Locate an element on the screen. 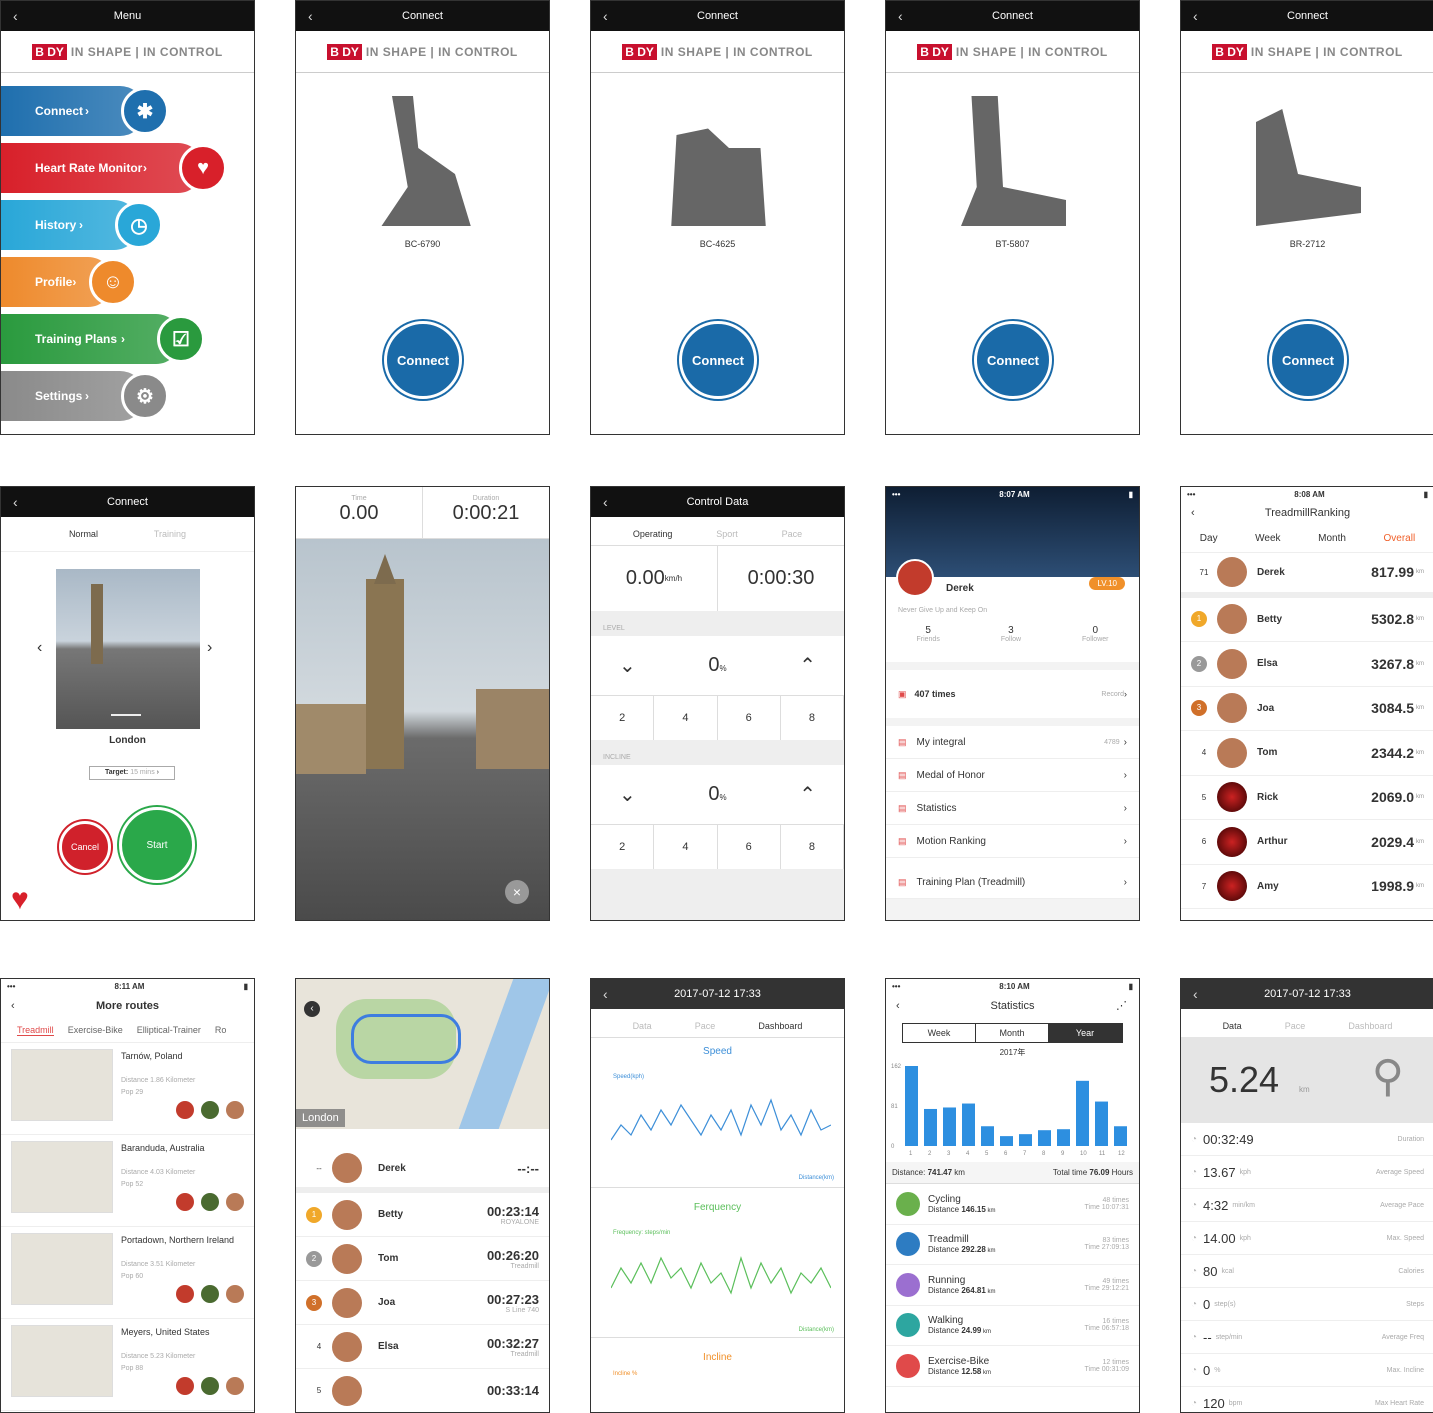  profile-menu-item: ▤ Medal of Honor › is located at coordinates (1012, 775).